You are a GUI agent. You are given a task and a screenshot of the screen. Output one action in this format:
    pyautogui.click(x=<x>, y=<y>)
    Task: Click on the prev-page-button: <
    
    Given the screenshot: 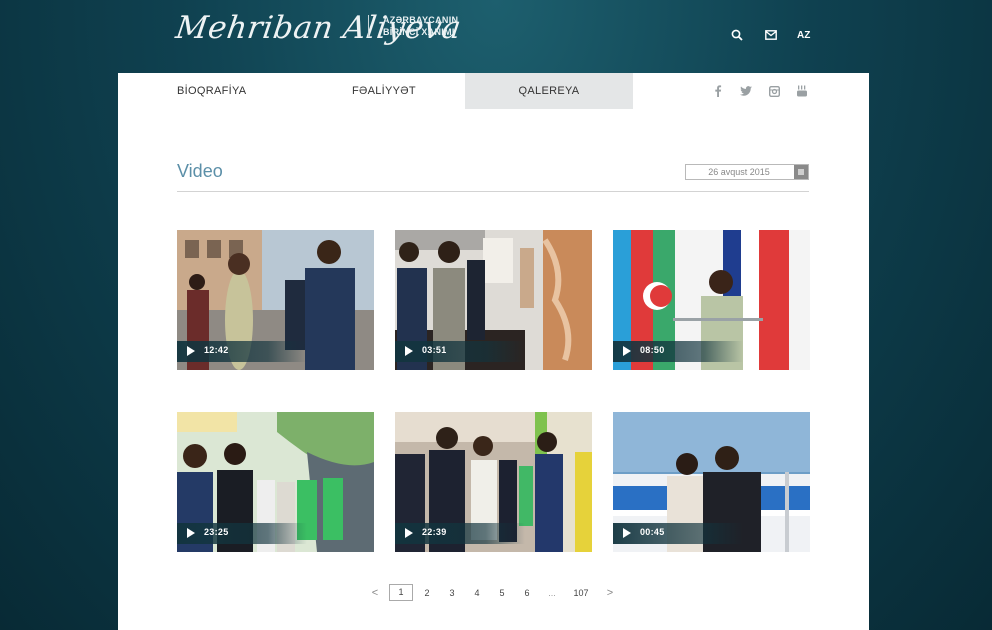 What is the action you would take?
    pyautogui.click(x=375, y=593)
    